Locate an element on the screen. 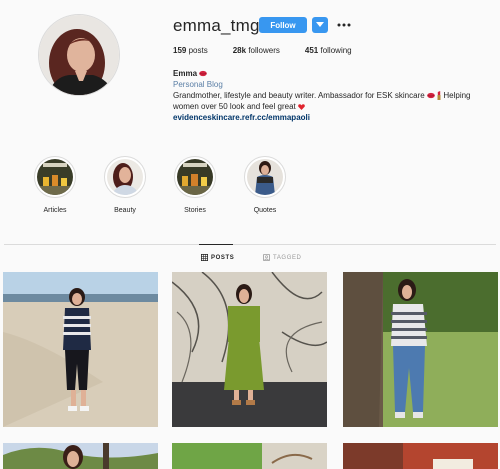 The width and height of the screenshot is (500, 469). highlight-stories: Stories is located at coordinates (195, 185).